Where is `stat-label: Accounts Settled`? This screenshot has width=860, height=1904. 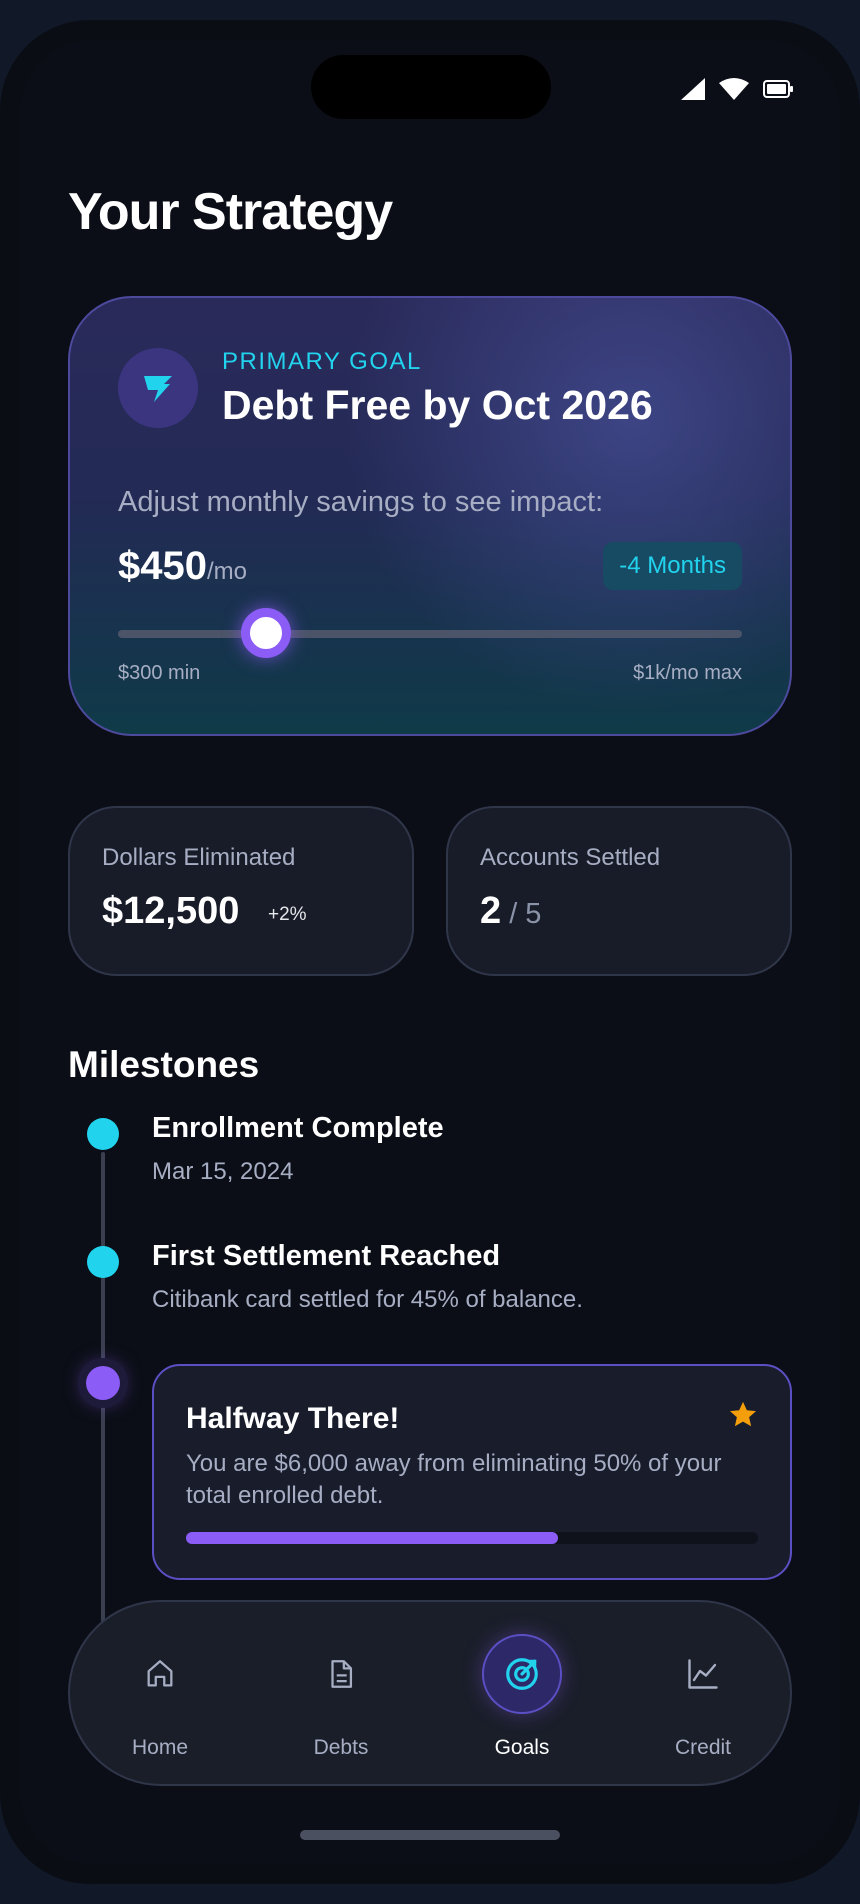
stat-label: Accounts Settled is located at coordinates (570, 857).